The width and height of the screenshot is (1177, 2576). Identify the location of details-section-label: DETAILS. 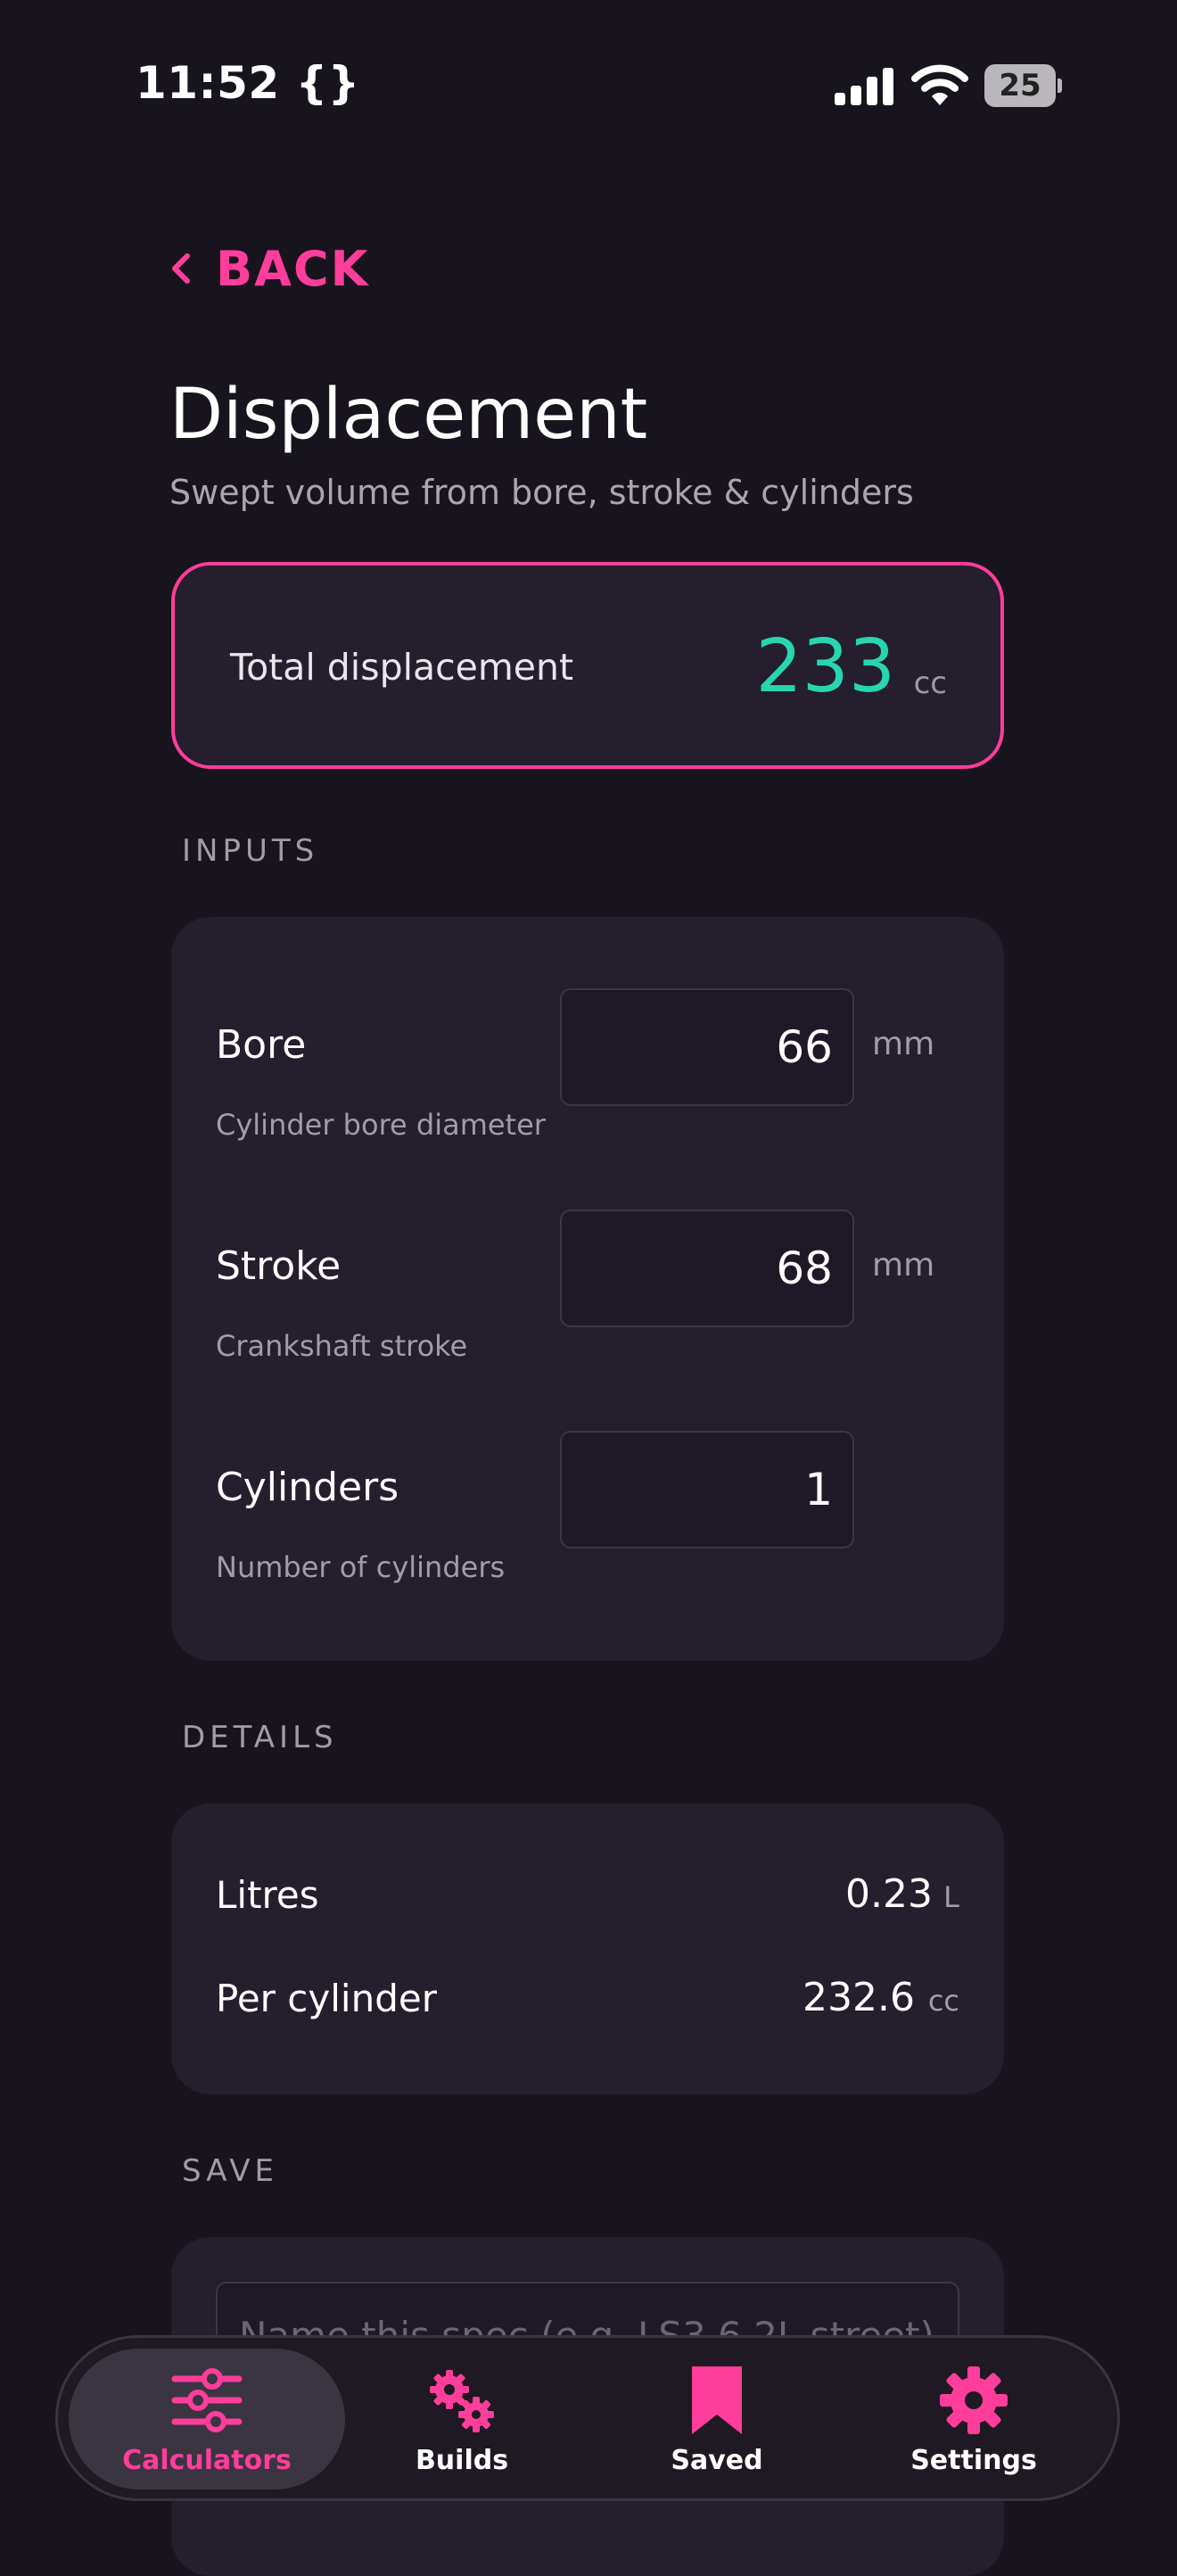
(260, 1738).